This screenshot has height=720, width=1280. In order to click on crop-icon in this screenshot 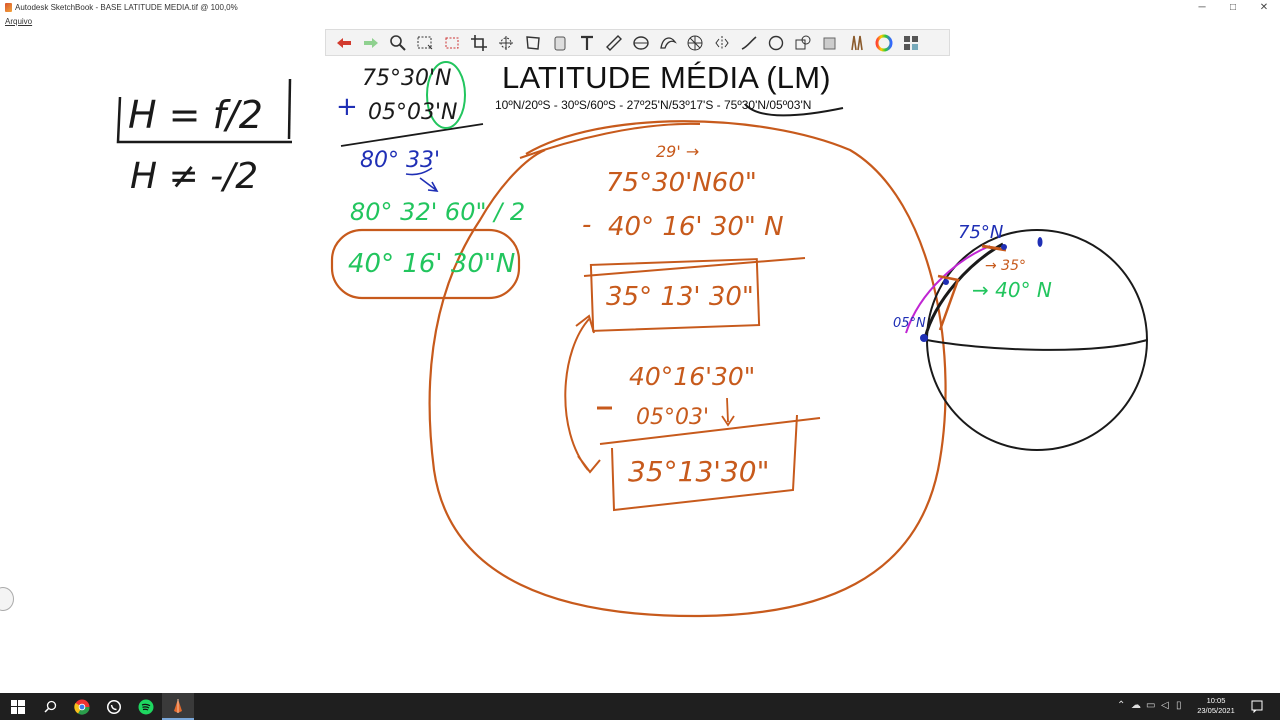, I will do `click(478, 42)`.